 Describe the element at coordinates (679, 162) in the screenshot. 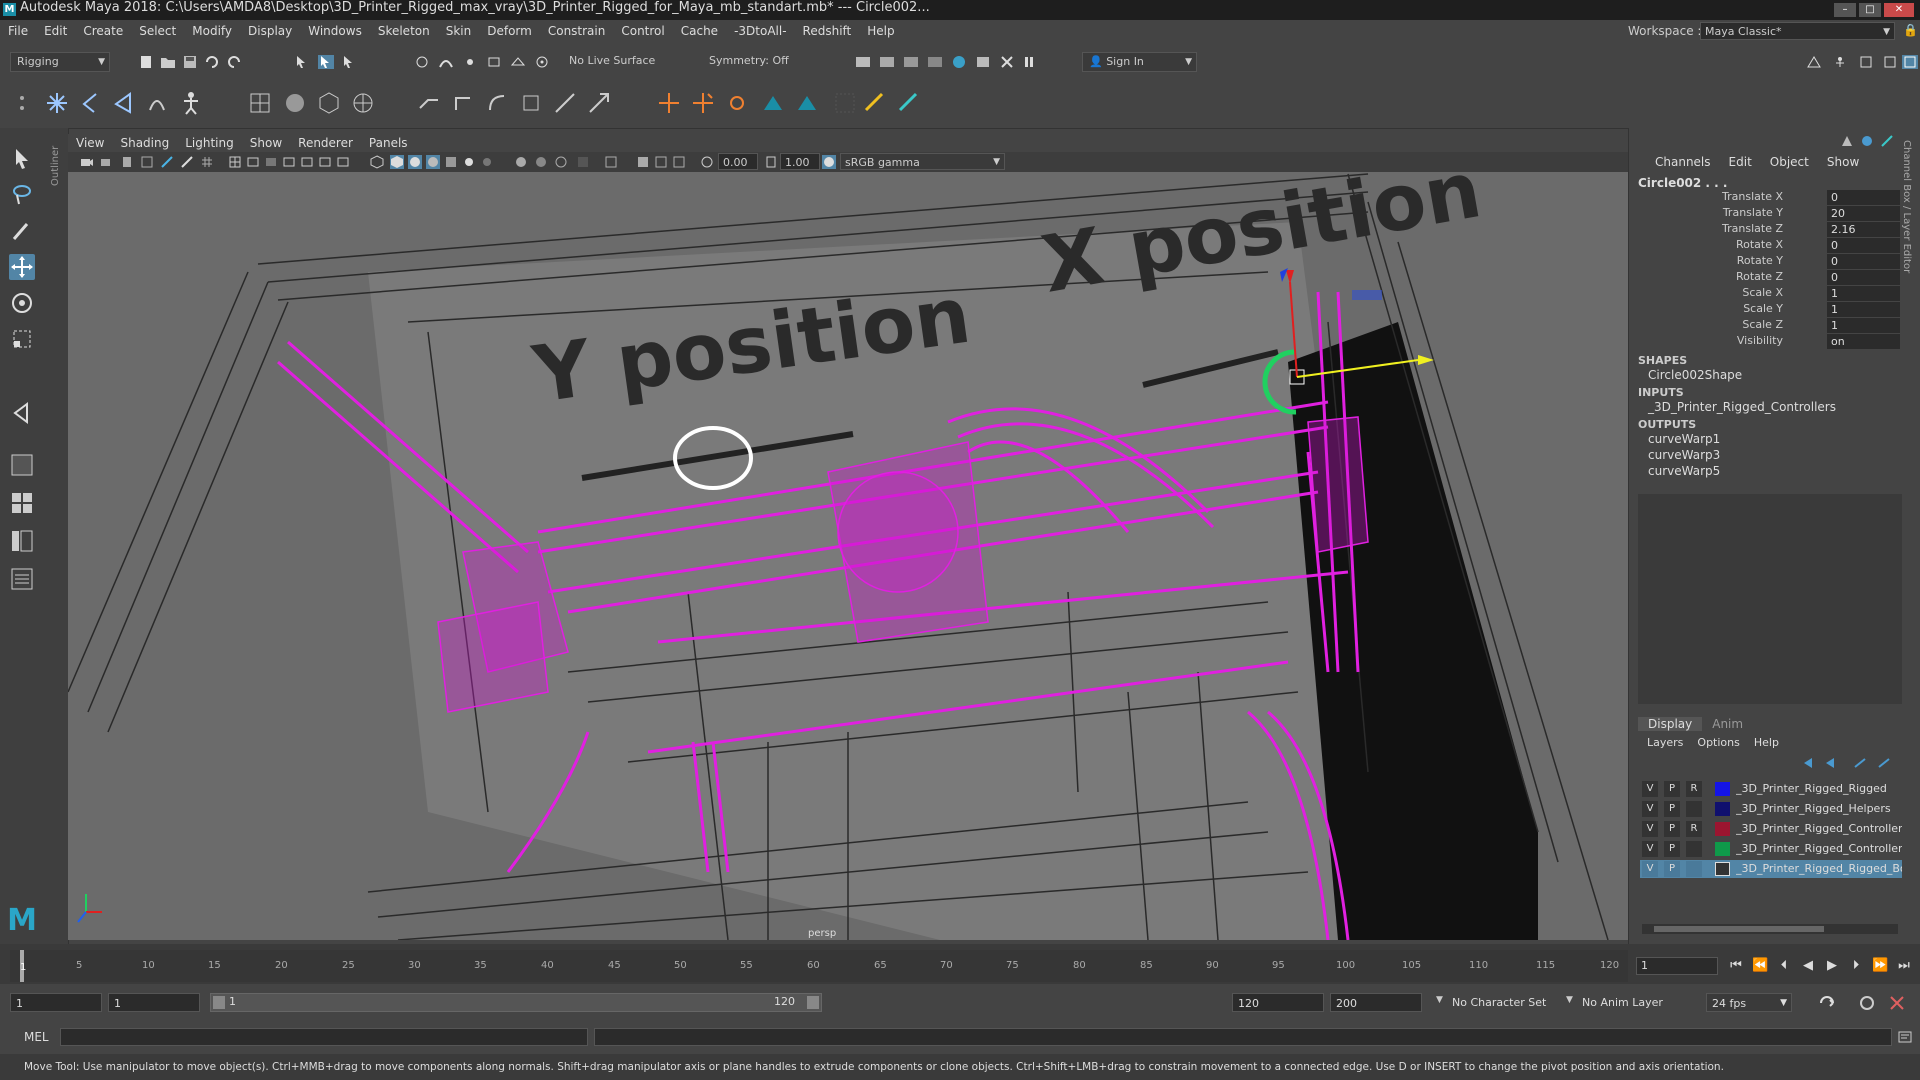

I see `backface-culling-icon` at that location.